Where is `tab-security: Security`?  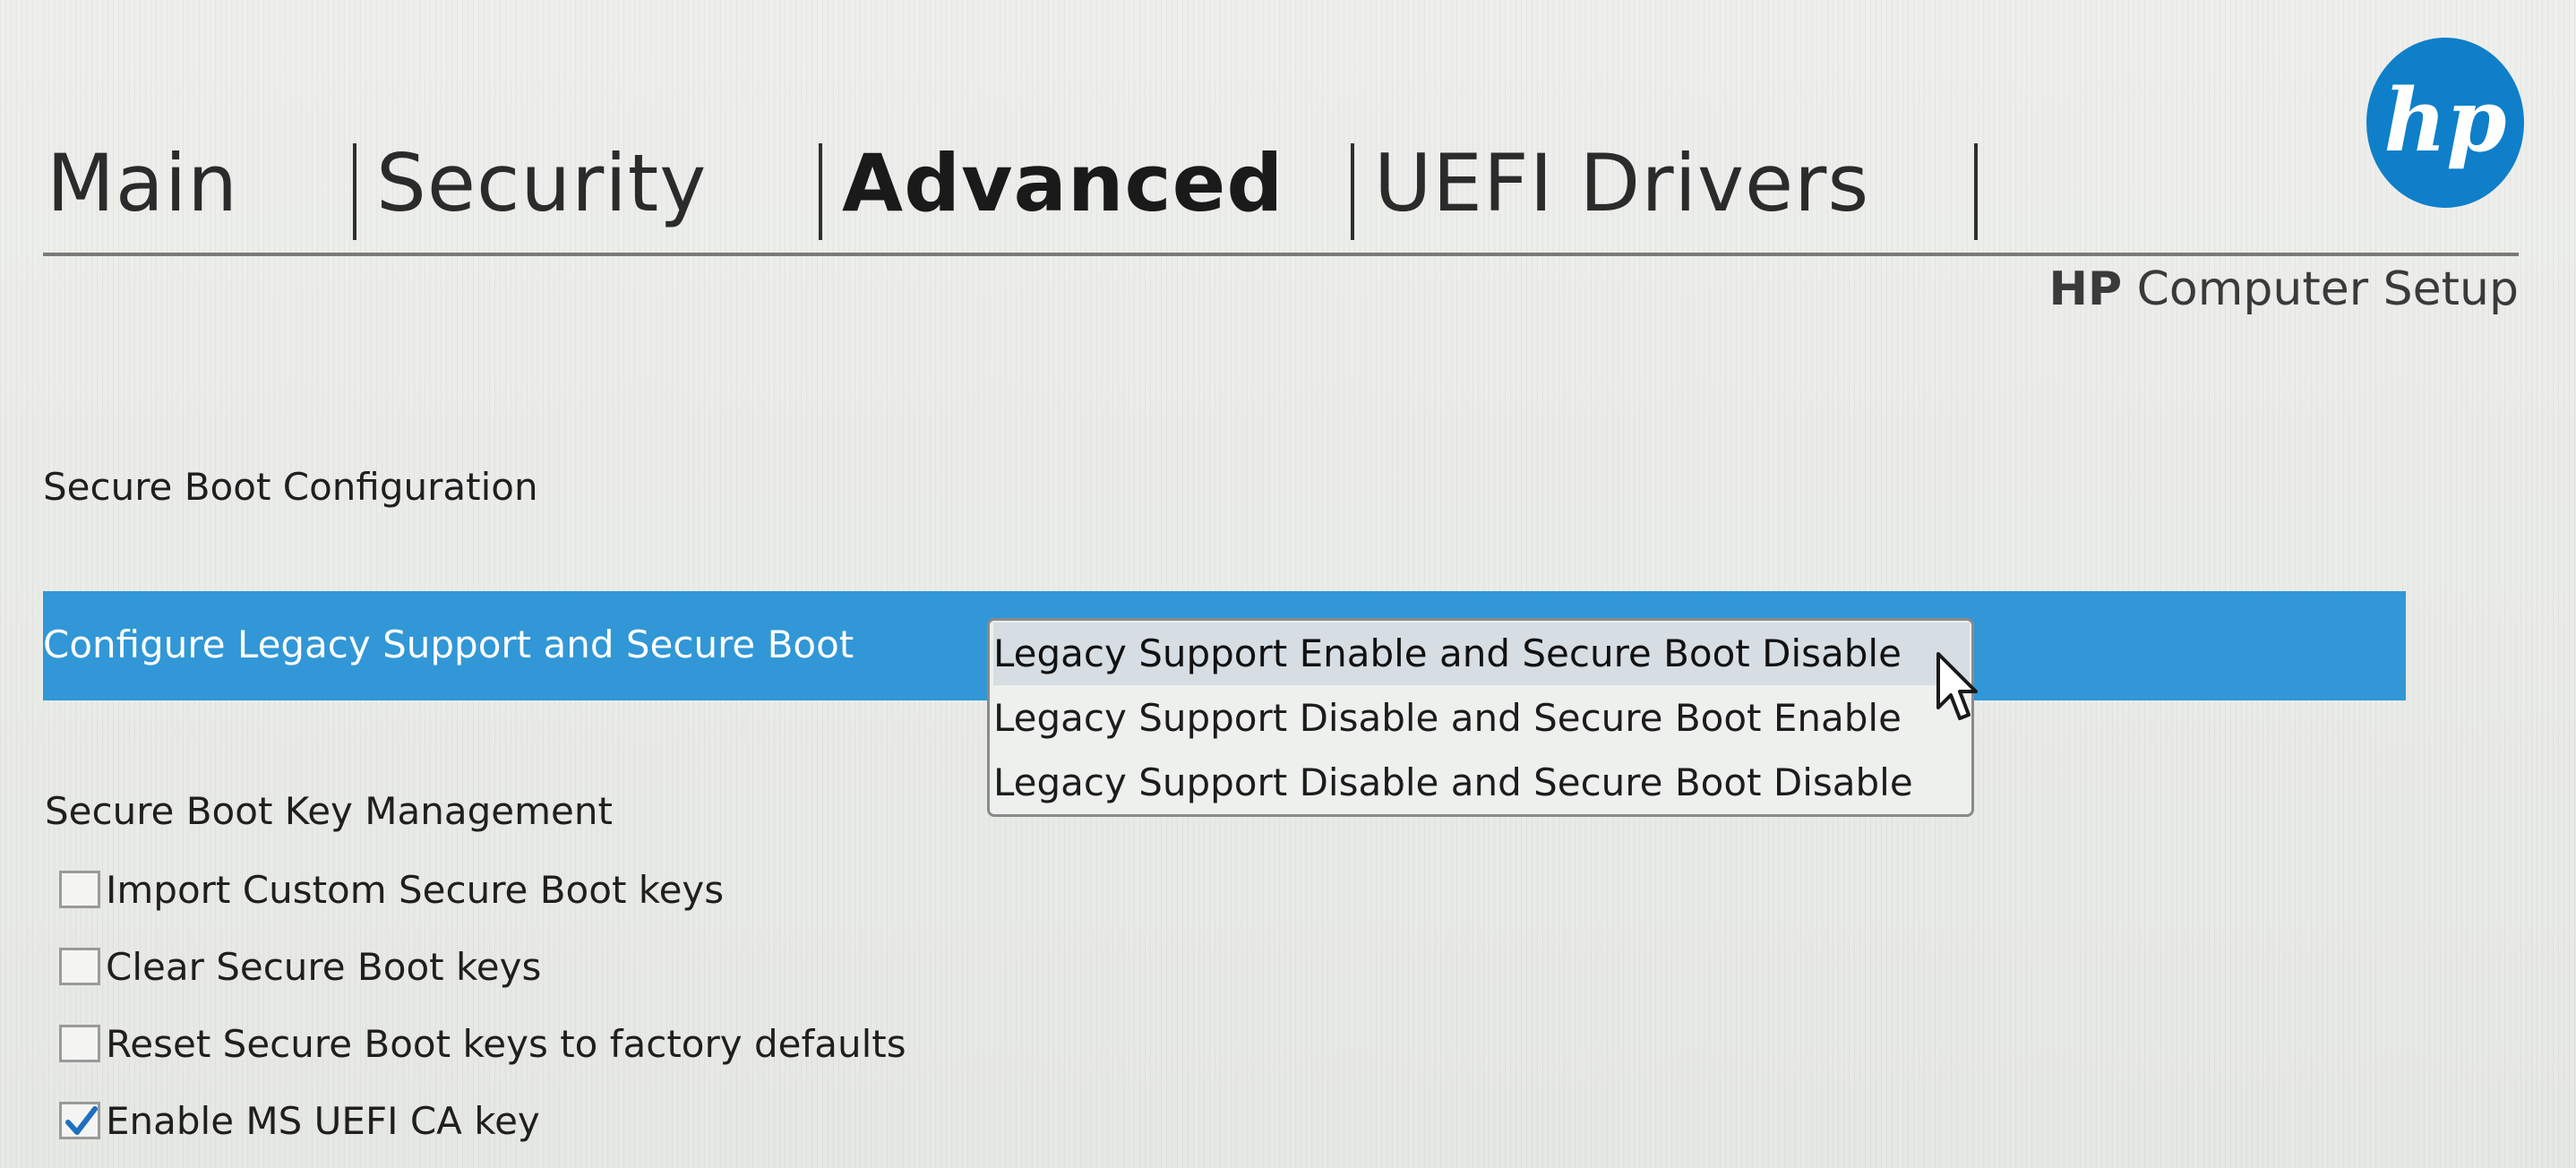
tab-security: Security is located at coordinates (541, 184).